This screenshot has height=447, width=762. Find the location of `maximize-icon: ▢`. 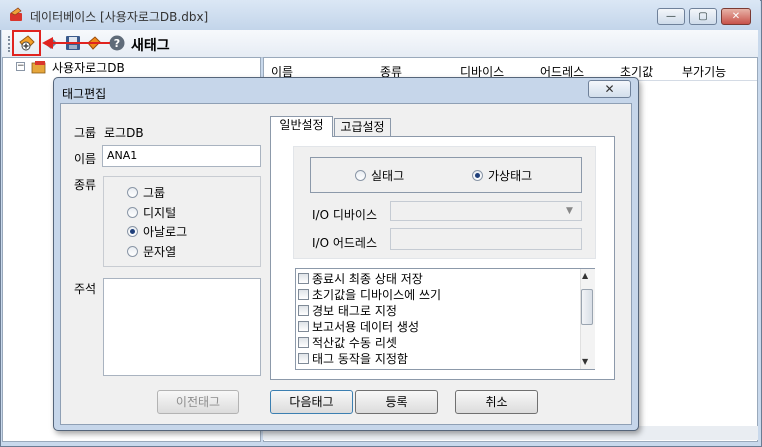

maximize-icon: ▢ is located at coordinates (703, 16).